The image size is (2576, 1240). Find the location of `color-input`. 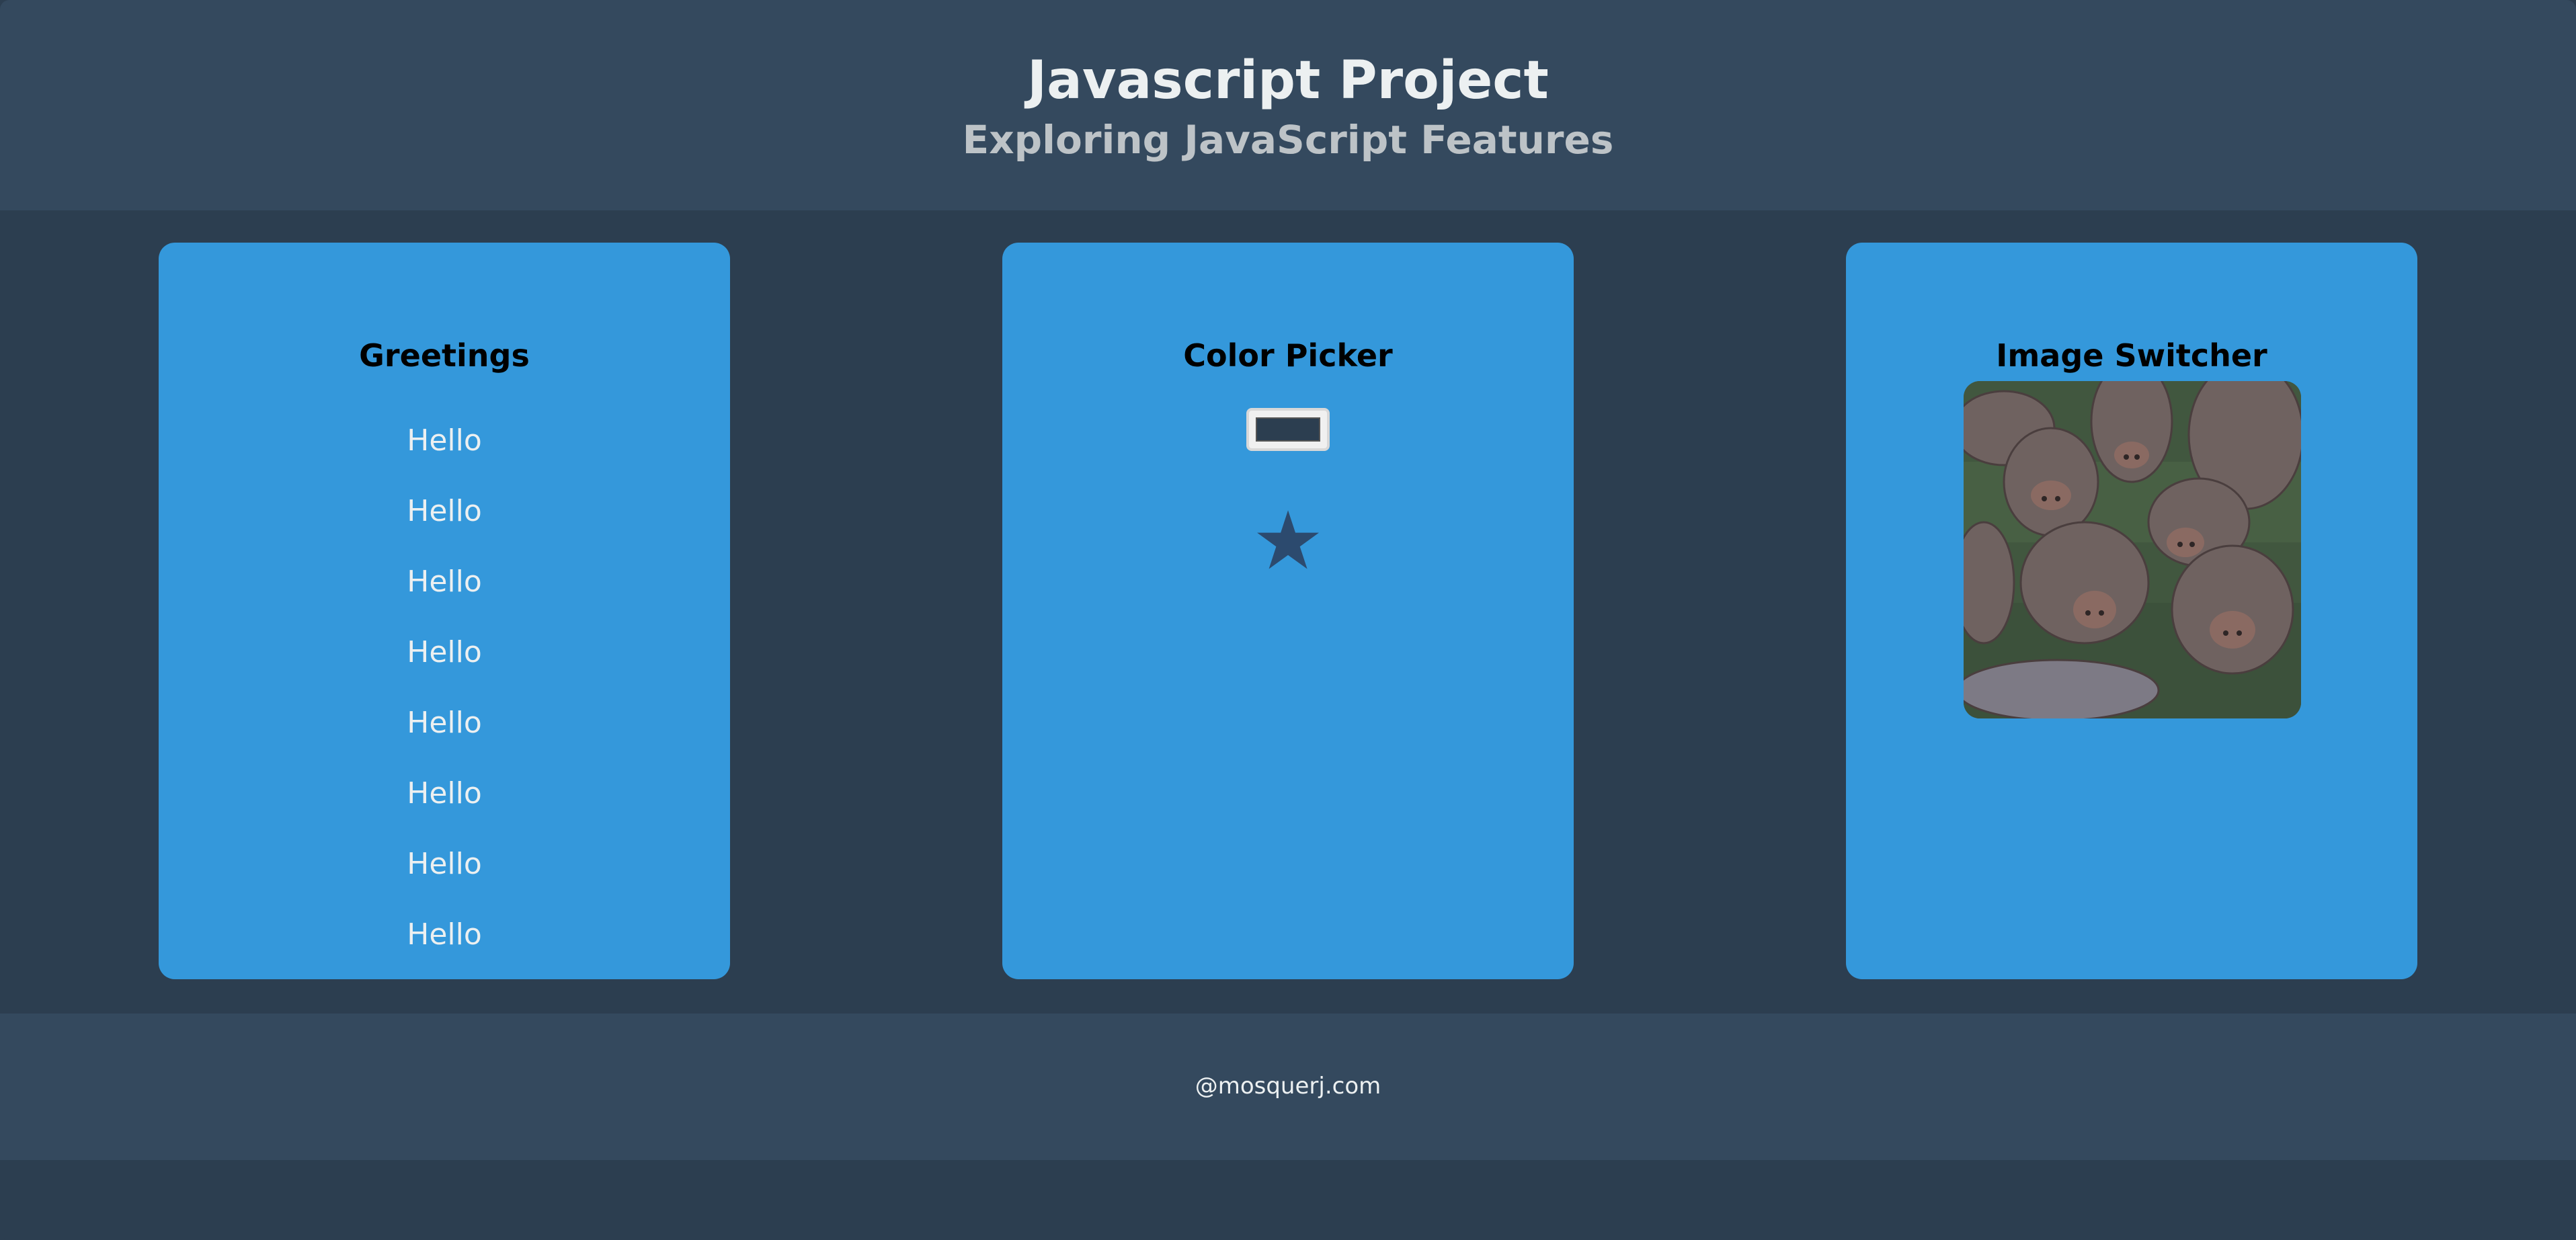

color-input is located at coordinates (1288, 429).